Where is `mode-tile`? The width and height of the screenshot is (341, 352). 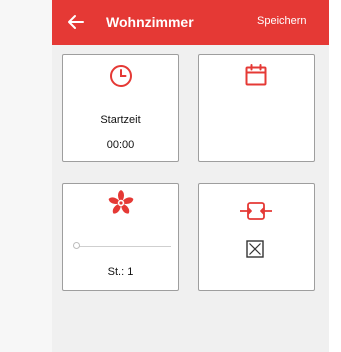 mode-tile is located at coordinates (256, 237).